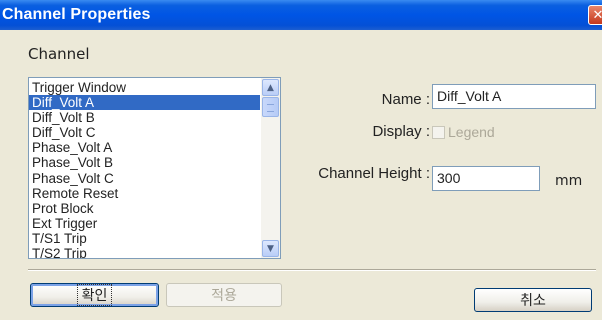  Describe the element at coordinates (438, 132) in the screenshot. I see `legend-checkbox` at that location.